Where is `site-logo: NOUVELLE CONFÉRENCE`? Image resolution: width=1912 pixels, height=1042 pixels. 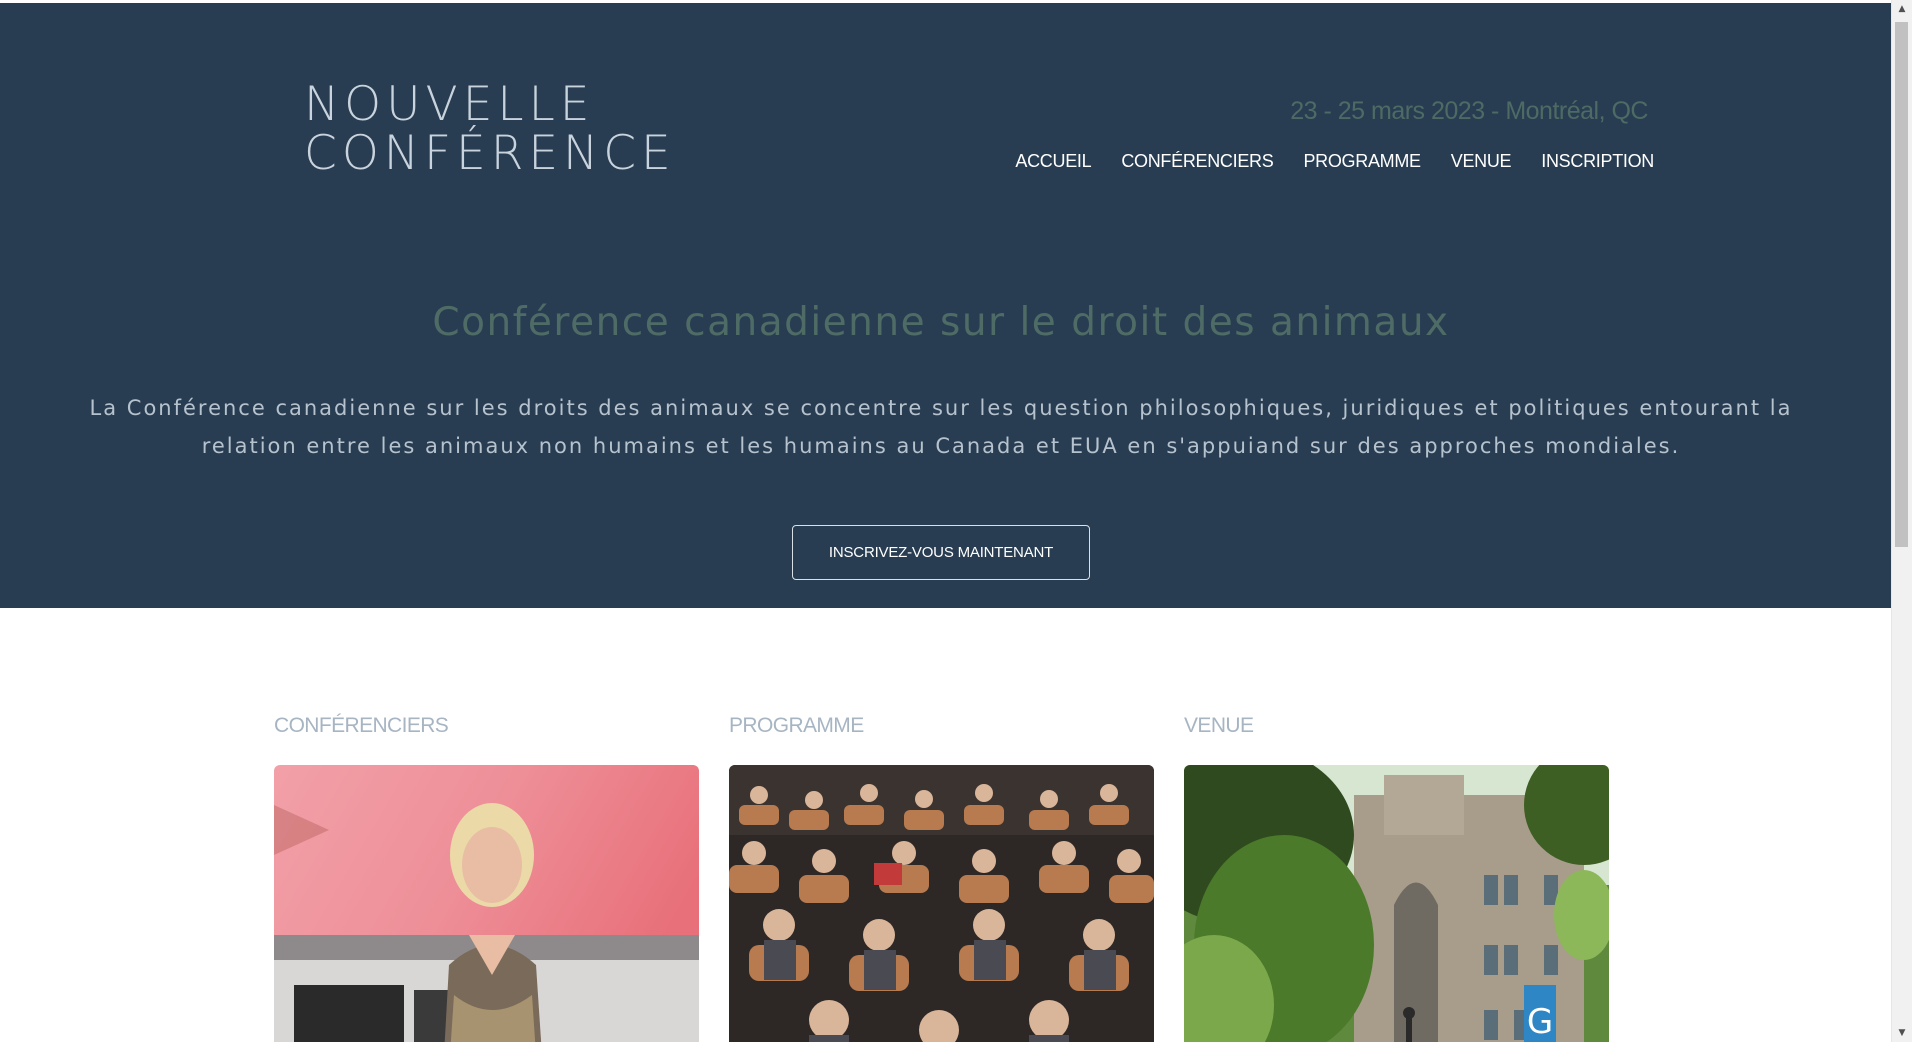
site-logo: NOUVELLE CONFÉRENCE is located at coordinates (490, 129).